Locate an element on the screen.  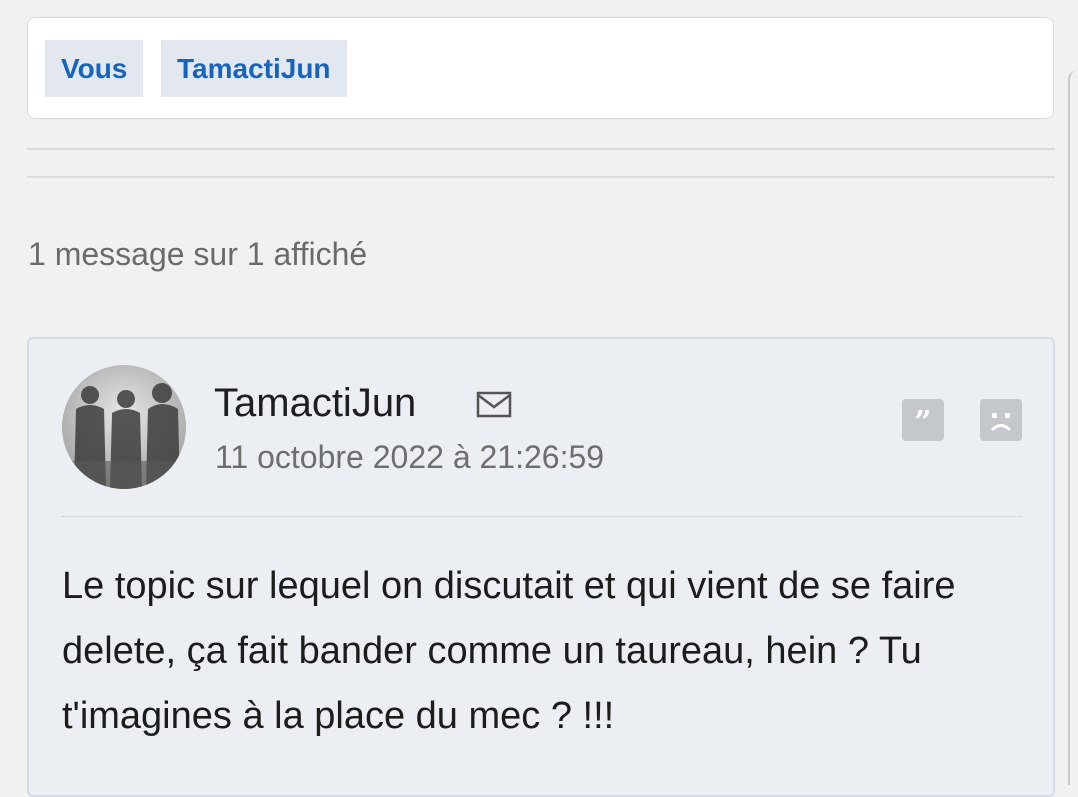
participant-chip-tamactijun: TamactiJun is located at coordinates (254, 68).